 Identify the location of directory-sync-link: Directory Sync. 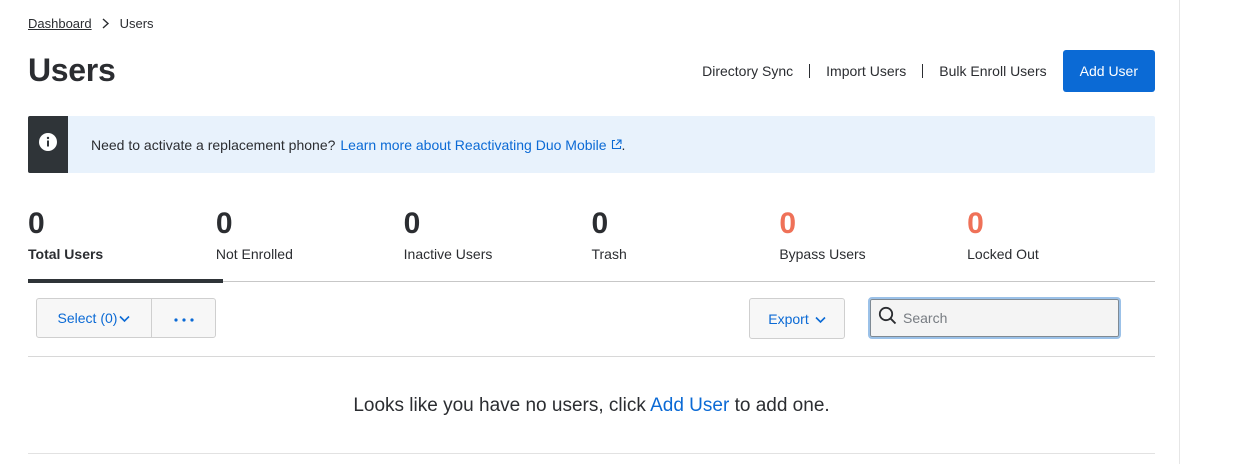
(747, 71).